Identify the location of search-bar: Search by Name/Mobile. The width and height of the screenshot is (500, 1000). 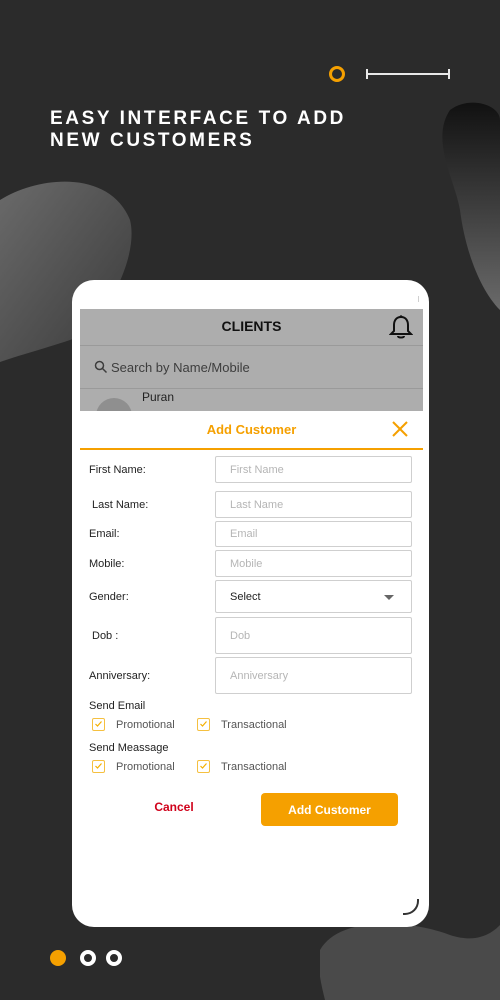
(251, 367).